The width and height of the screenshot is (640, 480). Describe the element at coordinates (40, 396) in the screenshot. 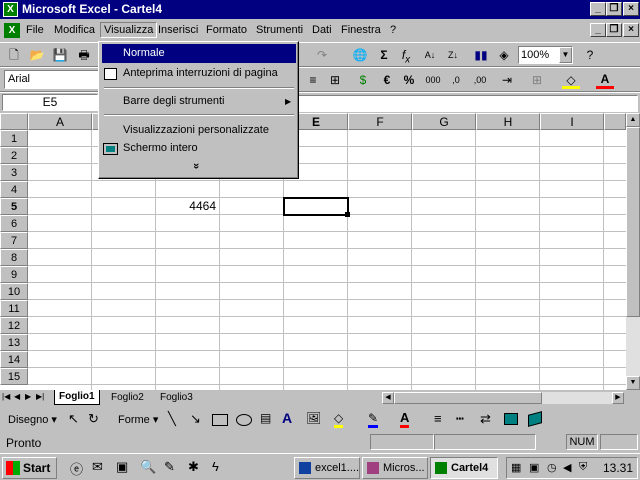

I see `tab-scroll-last-icon: ▶|` at that location.